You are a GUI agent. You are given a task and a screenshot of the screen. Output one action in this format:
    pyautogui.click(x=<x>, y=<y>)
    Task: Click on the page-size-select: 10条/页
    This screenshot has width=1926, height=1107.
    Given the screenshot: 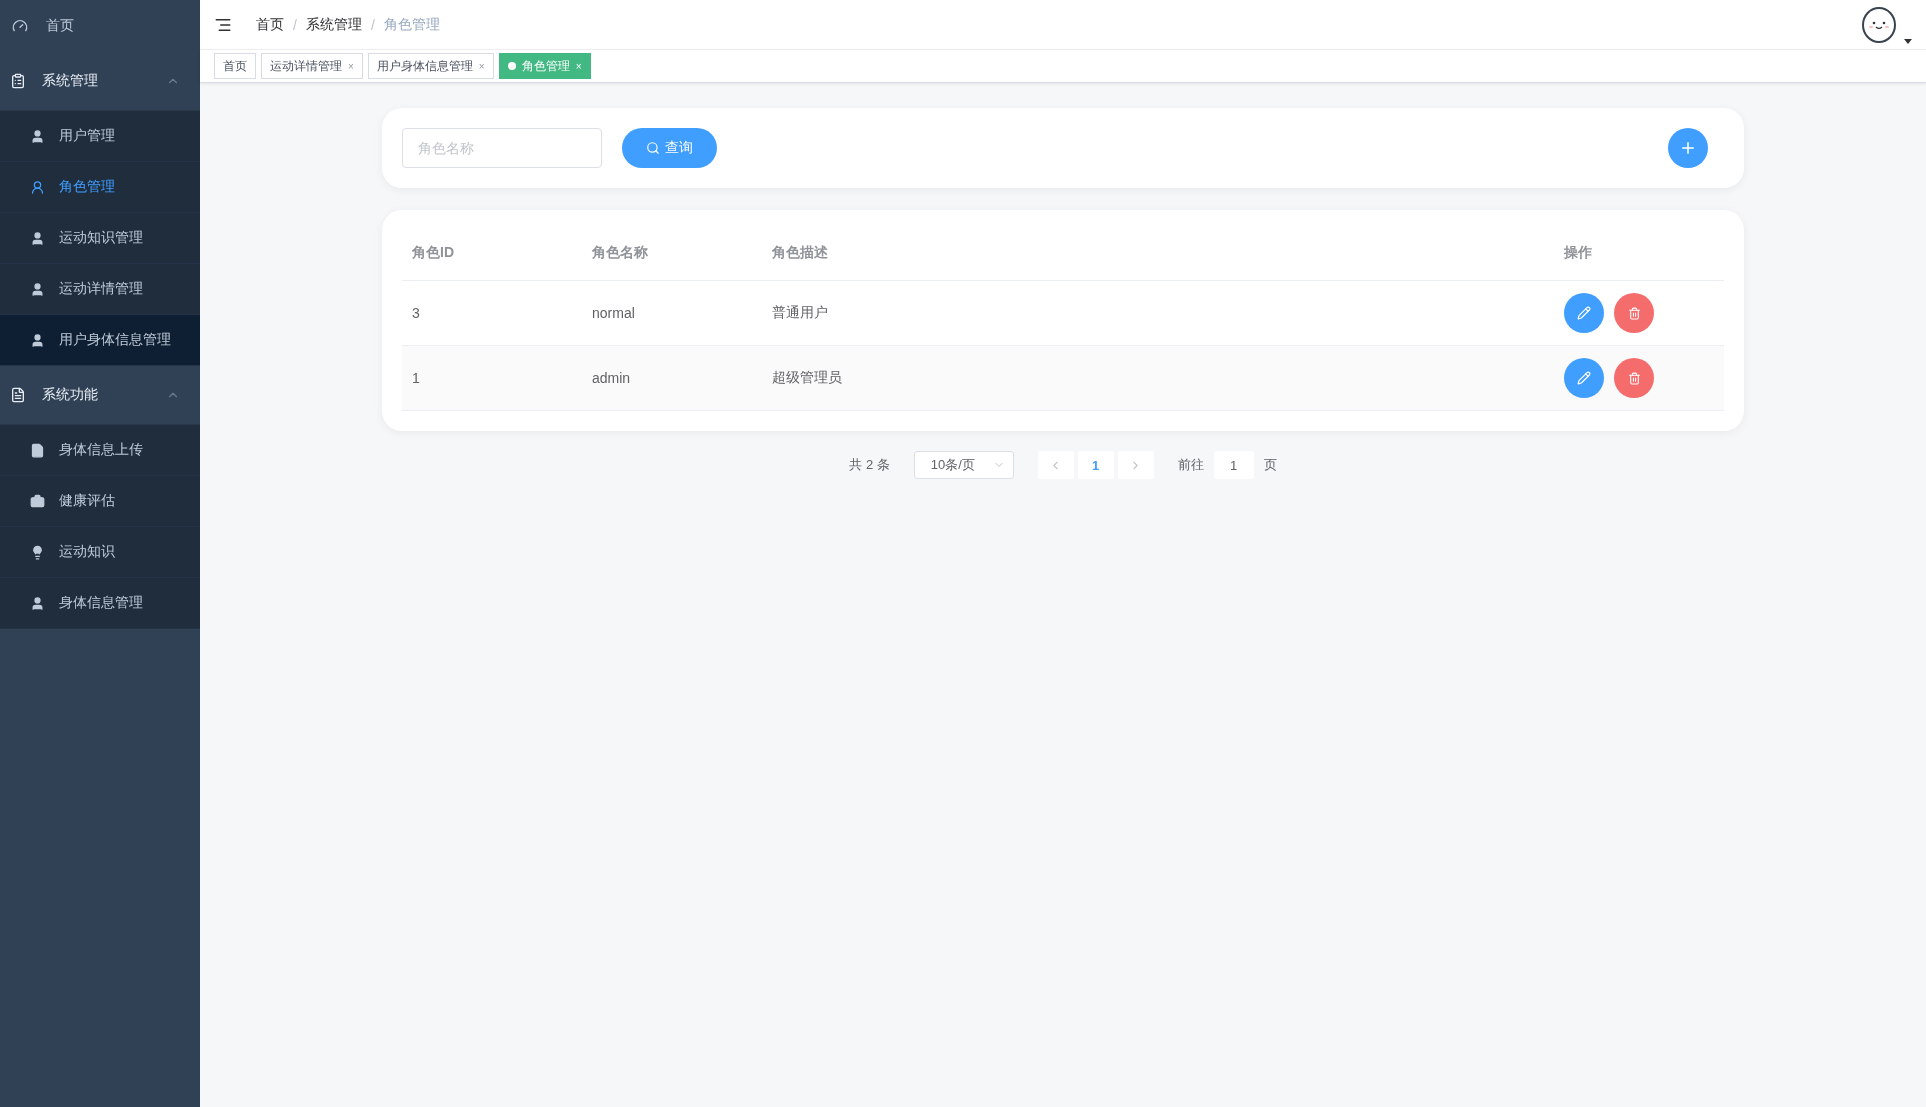 What is the action you would take?
    pyautogui.click(x=963, y=465)
    